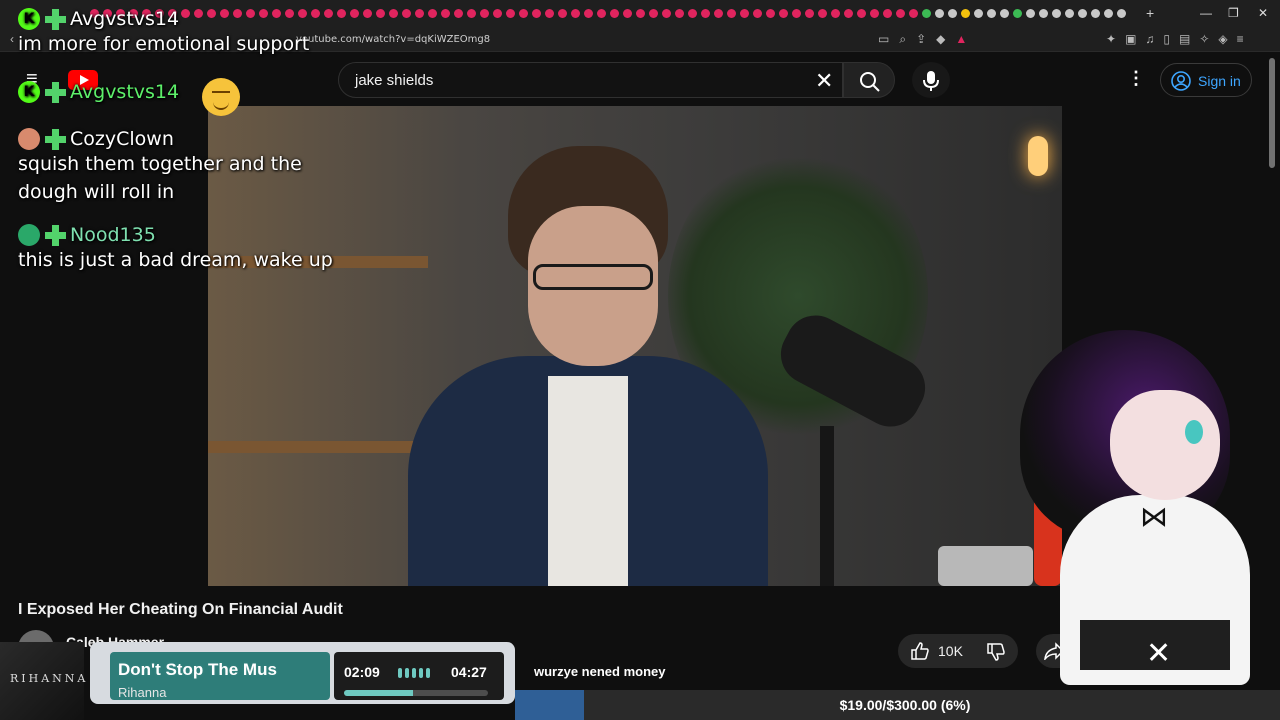  Describe the element at coordinates (1240, 39) in the screenshot. I see `menu-icon: ≡` at that location.